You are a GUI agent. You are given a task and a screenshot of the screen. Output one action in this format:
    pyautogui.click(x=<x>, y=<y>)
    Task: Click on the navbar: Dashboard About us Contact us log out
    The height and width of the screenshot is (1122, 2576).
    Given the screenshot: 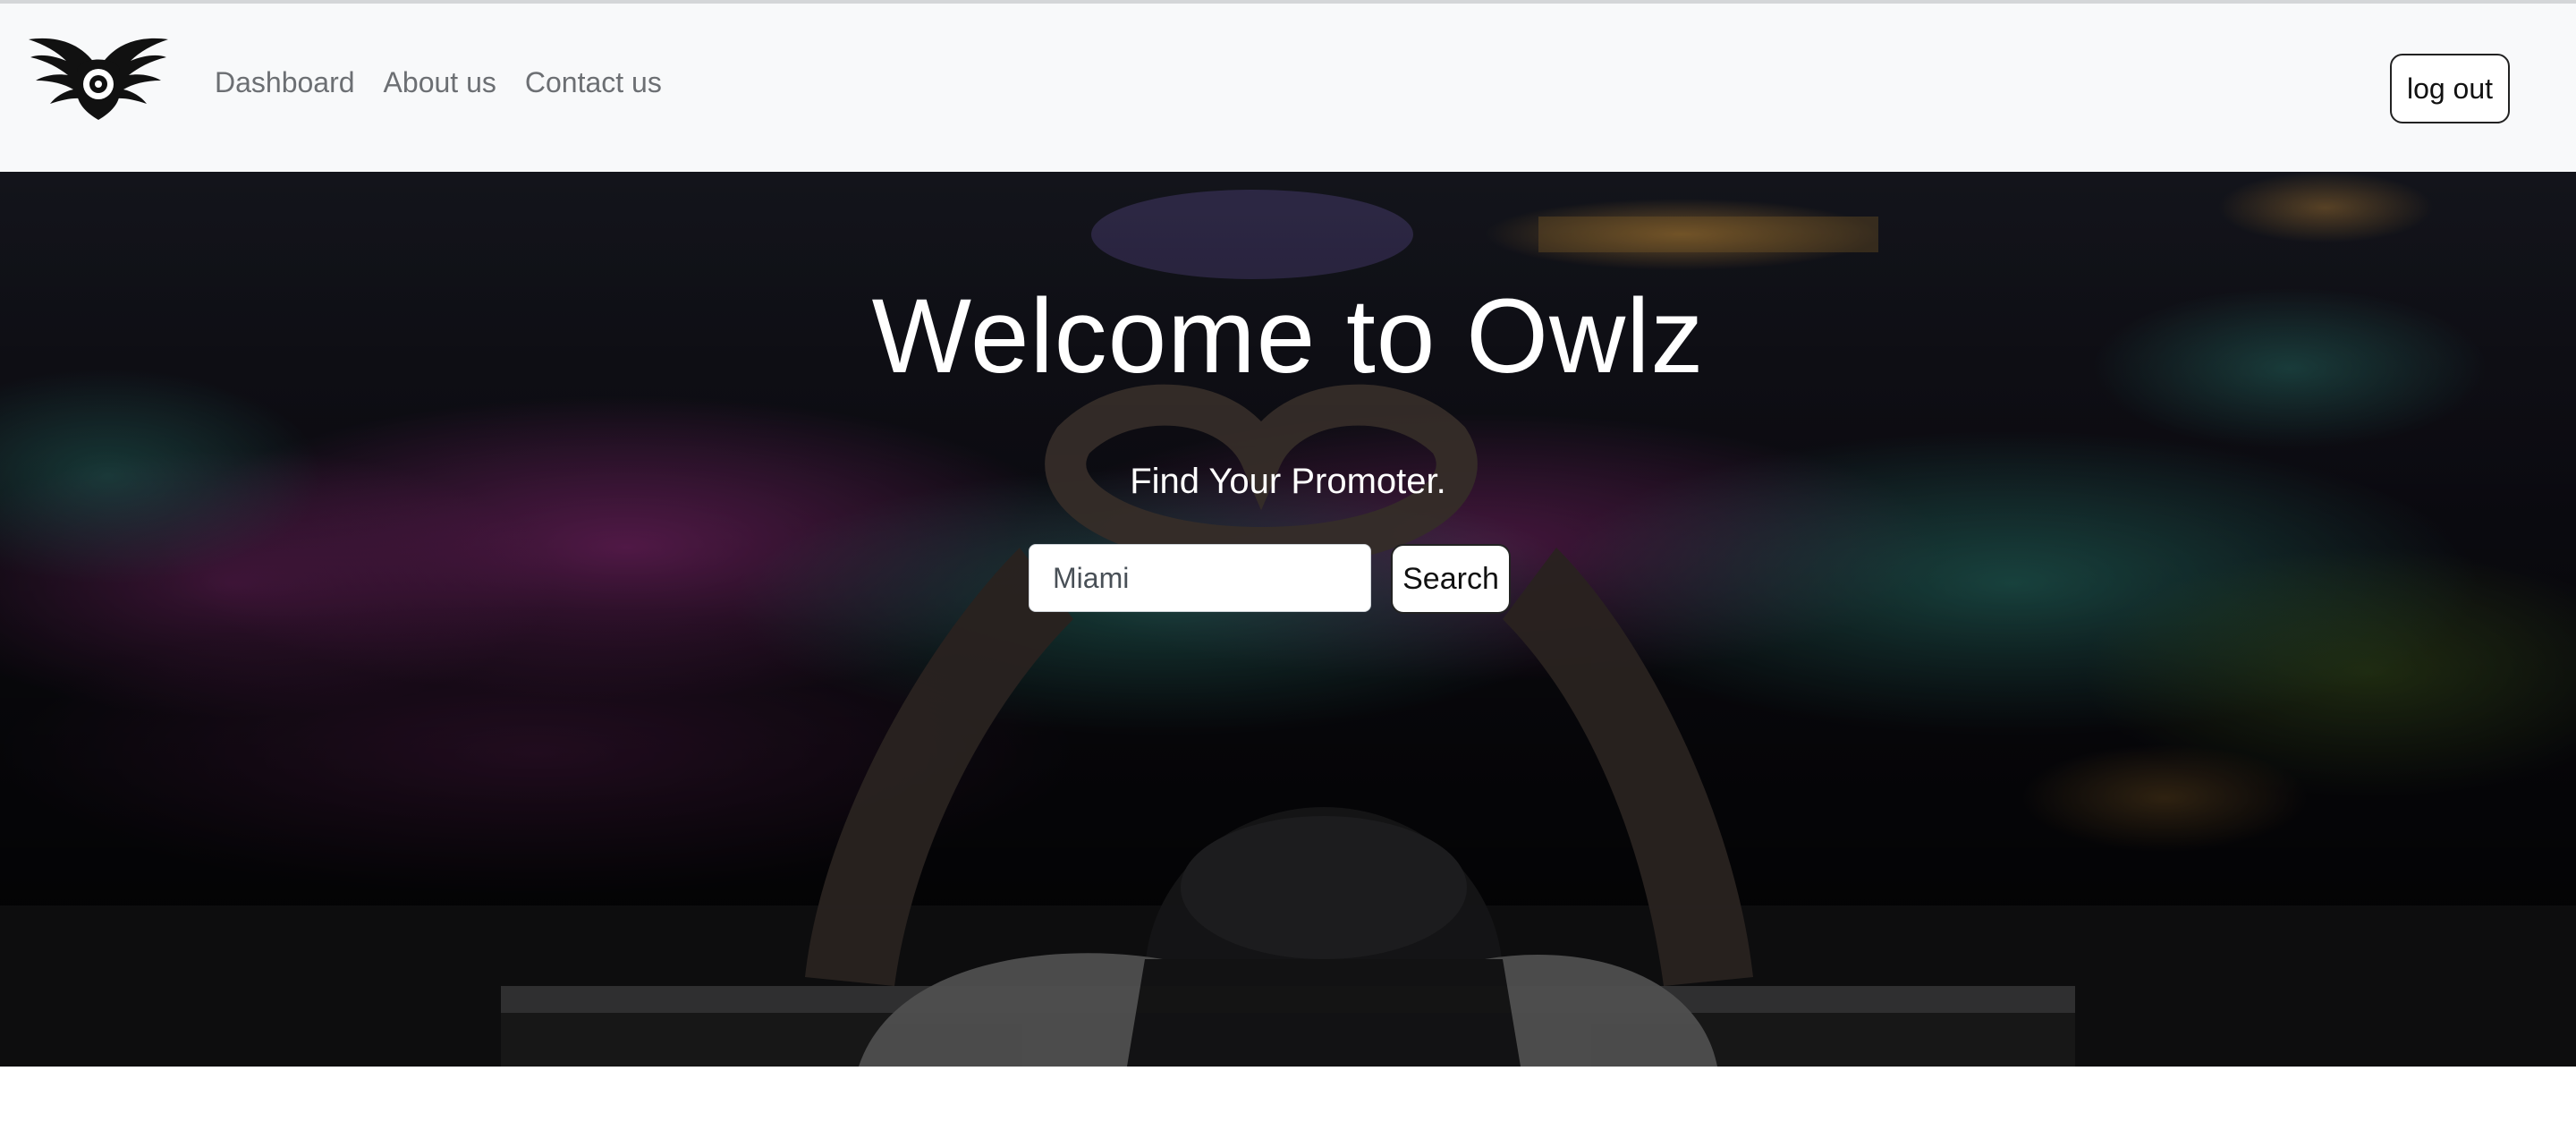 What is the action you would take?
    pyautogui.click(x=1288, y=88)
    